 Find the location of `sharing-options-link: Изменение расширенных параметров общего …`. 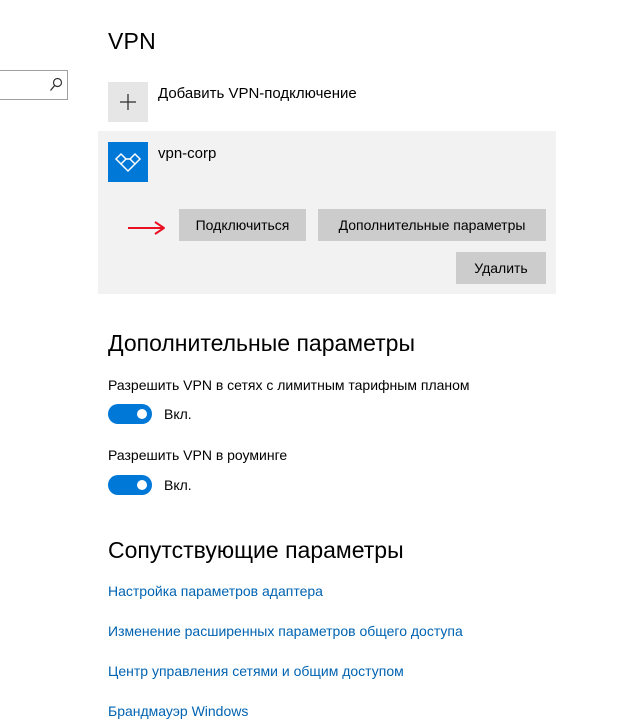

sharing-options-link: Изменение расширенных параметров общего … is located at coordinates (285, 631).